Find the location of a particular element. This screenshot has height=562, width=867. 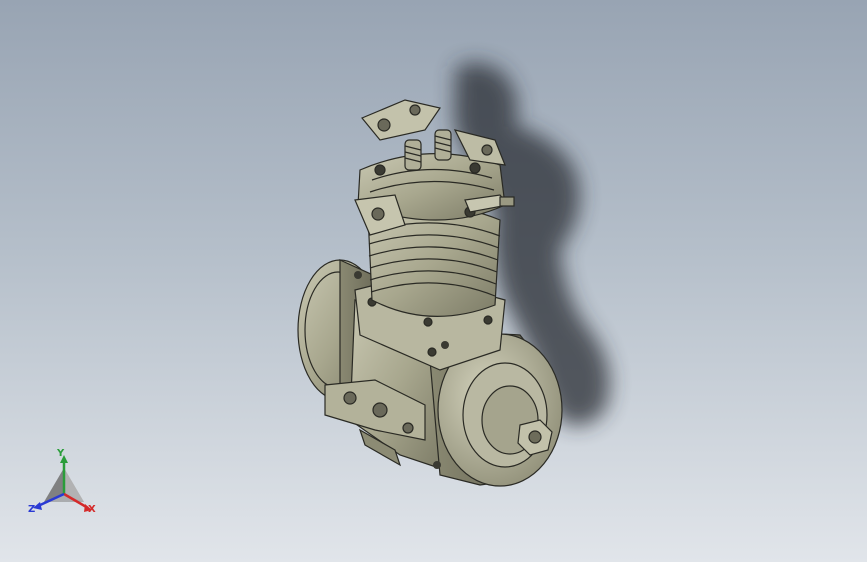

axis-y-label: Y is located at coordinates (61, 453).